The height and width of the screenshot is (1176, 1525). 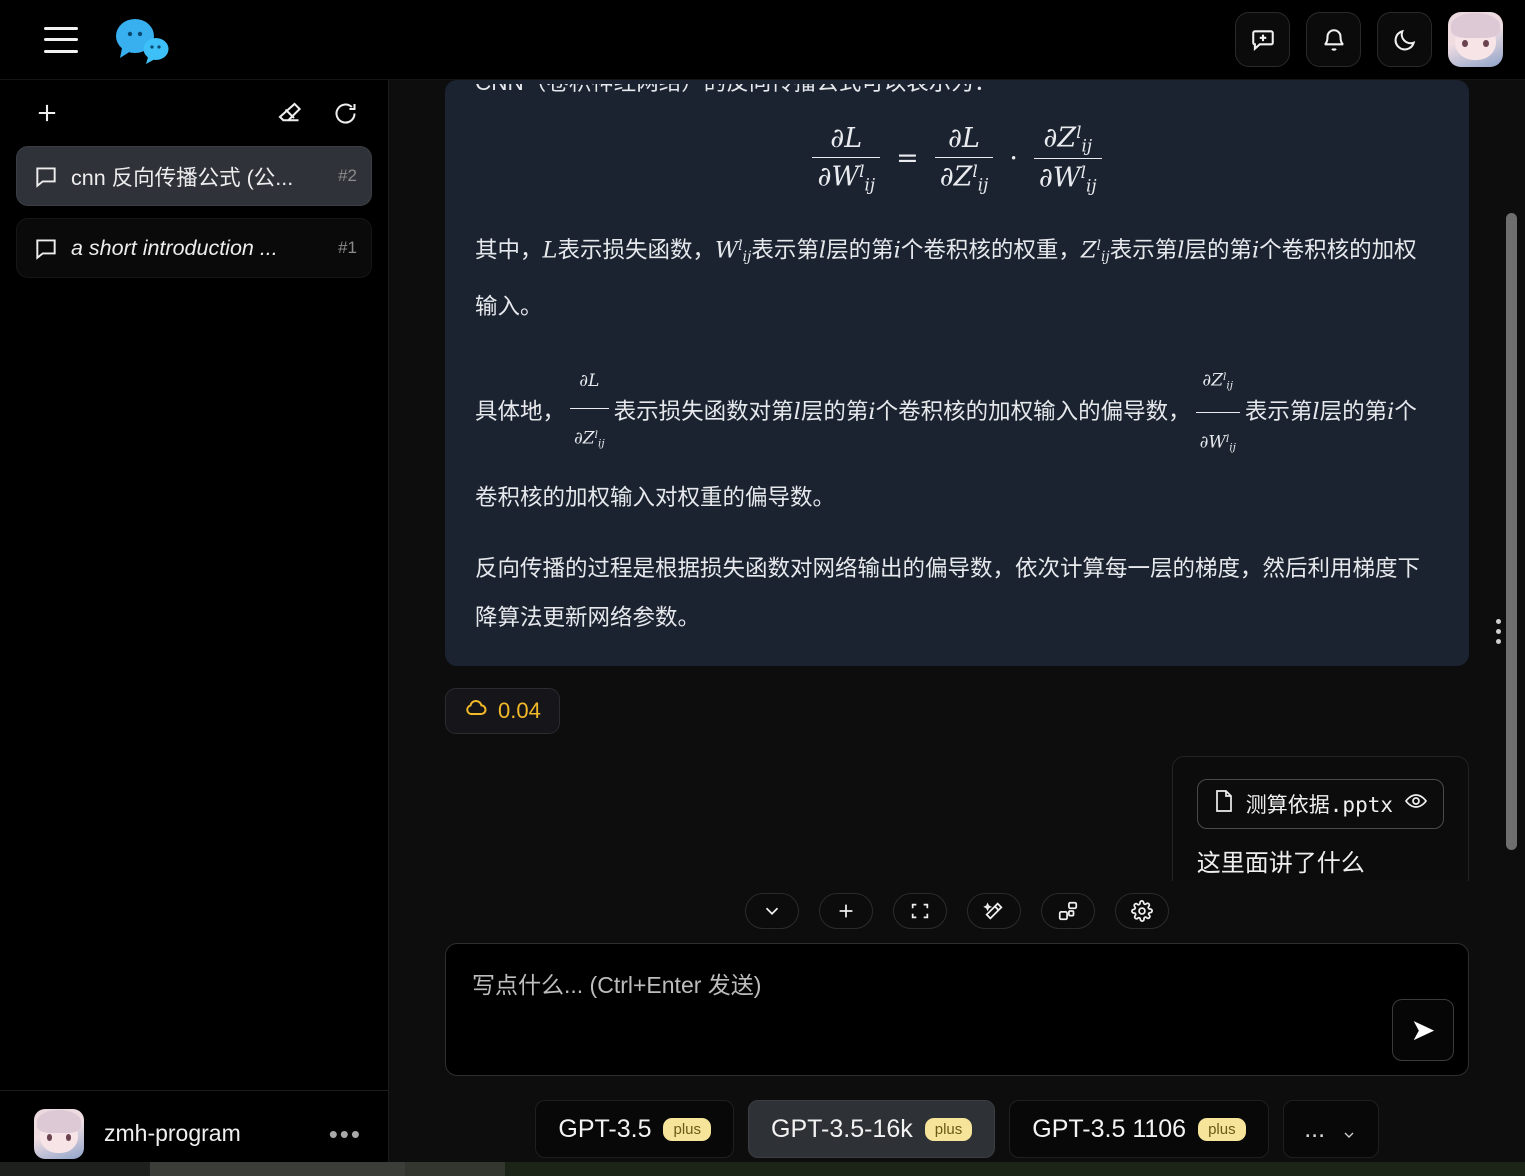 What do you see at coordinates (1416, 803) in the screenshot?
I see `eye-icon` at bounding box center [1416, 803].